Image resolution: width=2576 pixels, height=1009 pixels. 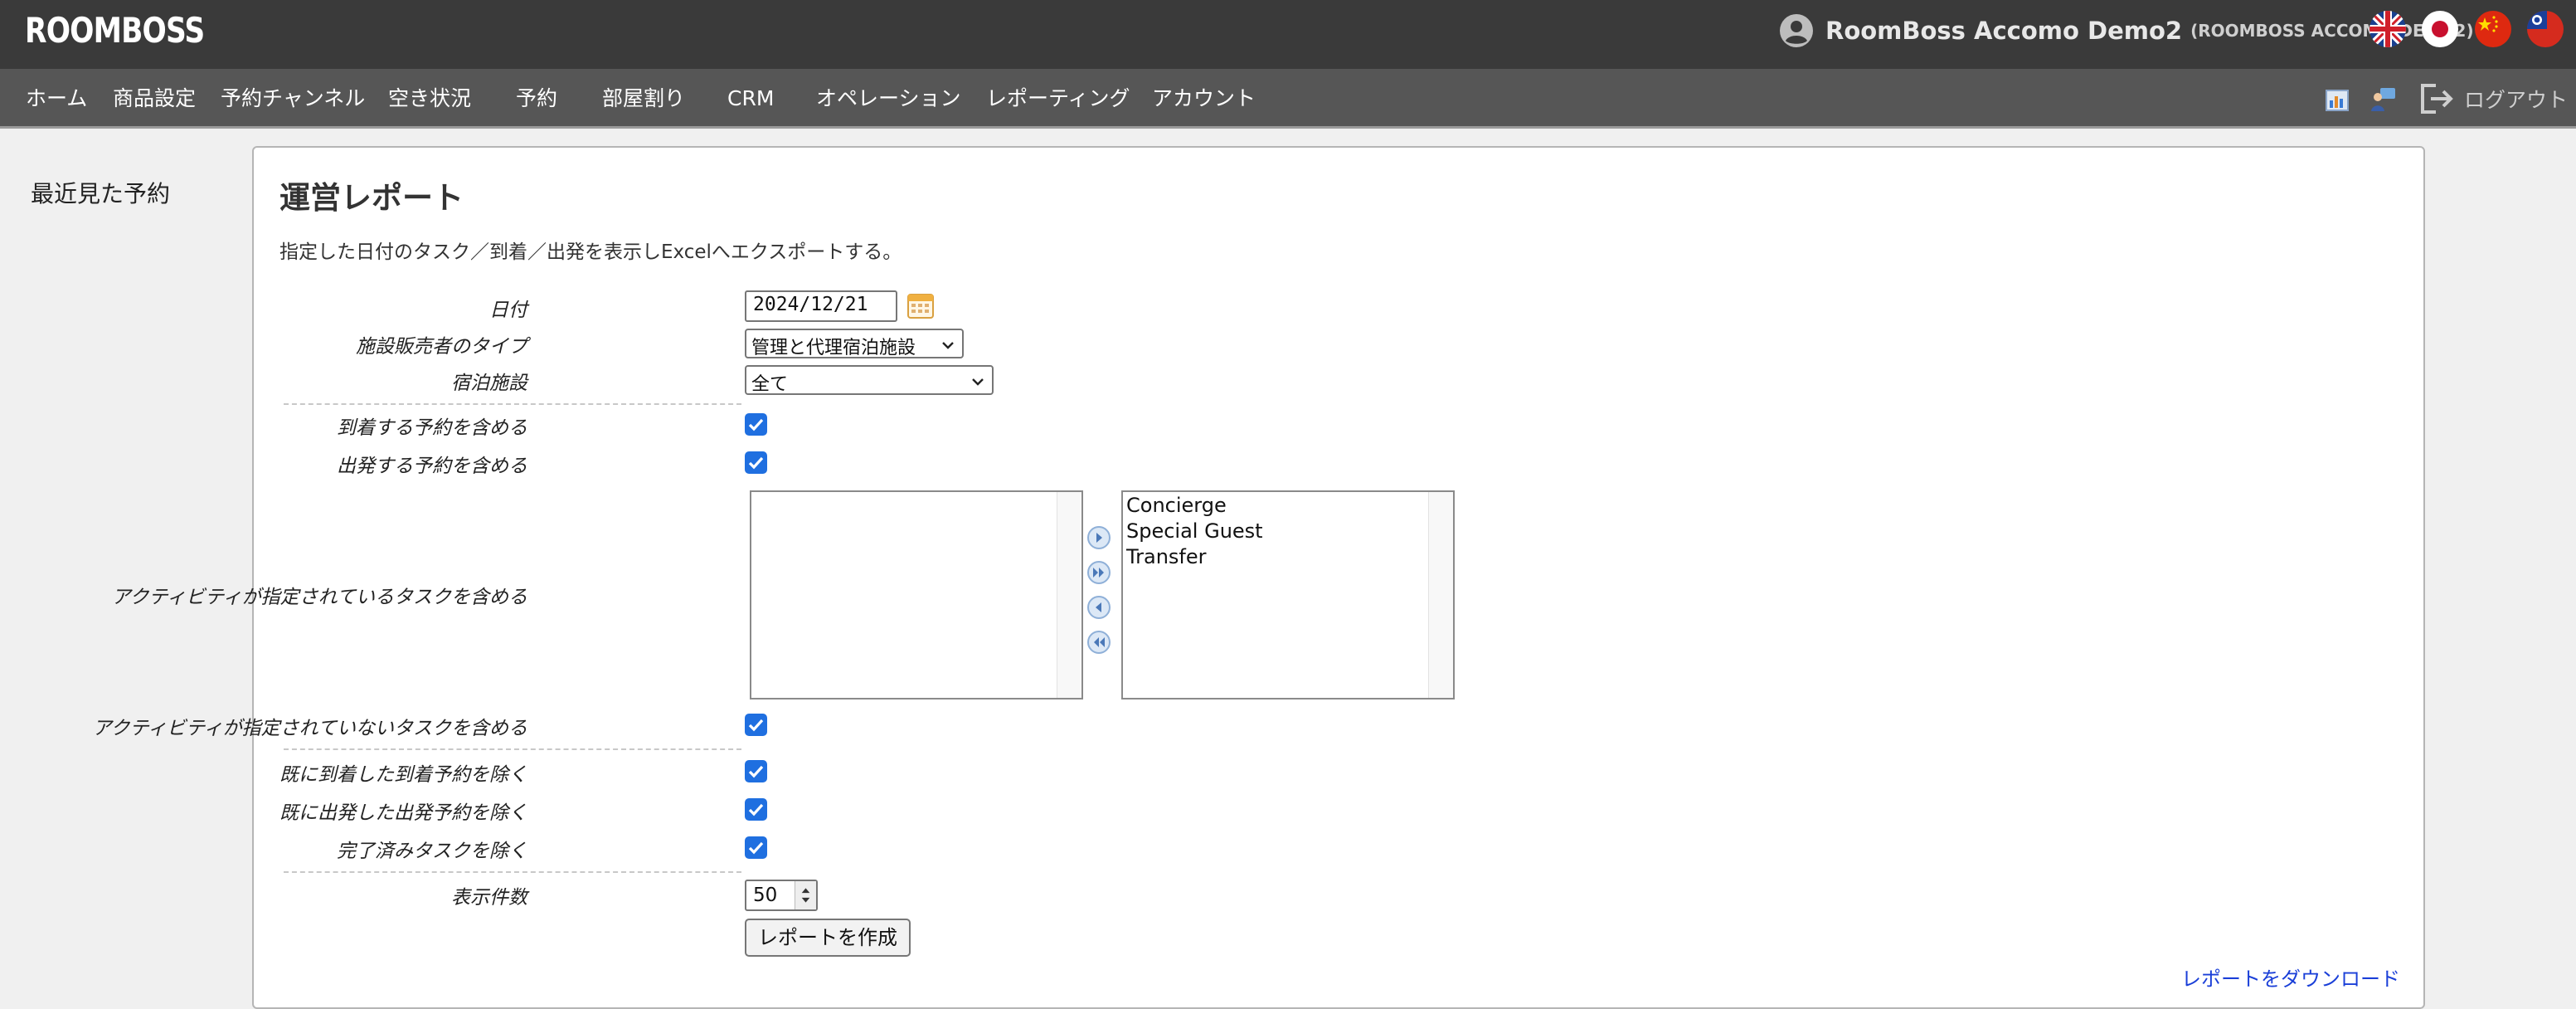 What do you see at coordinates (917, 594) in the screenshot?
I see `selected-activities-list` at bounding box center [917, 594].